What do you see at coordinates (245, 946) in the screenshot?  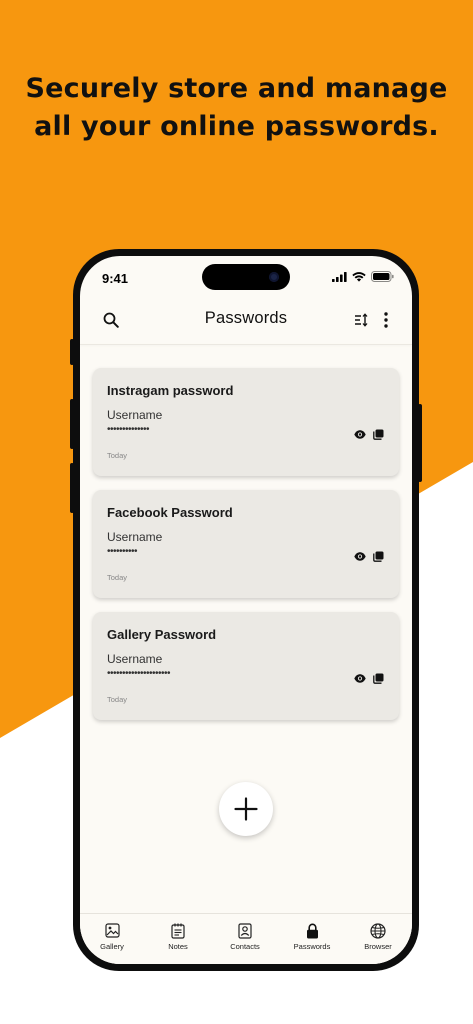 I see `nav-label: Contacts` at bounding box center [245, 946].